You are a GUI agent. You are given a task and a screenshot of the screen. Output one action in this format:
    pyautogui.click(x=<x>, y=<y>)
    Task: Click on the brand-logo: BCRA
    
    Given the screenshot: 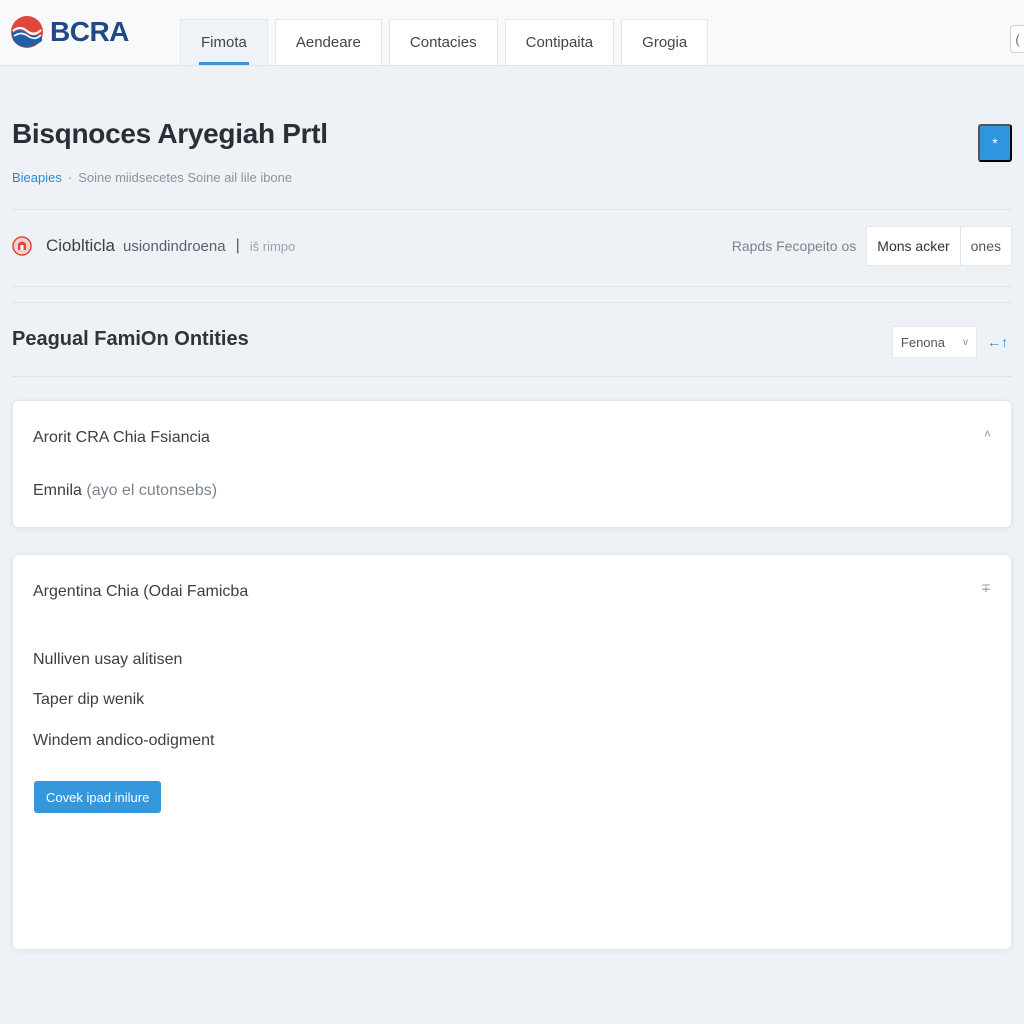 What is the action you would take?
    pyautogui.click(x=69, y=32)
    